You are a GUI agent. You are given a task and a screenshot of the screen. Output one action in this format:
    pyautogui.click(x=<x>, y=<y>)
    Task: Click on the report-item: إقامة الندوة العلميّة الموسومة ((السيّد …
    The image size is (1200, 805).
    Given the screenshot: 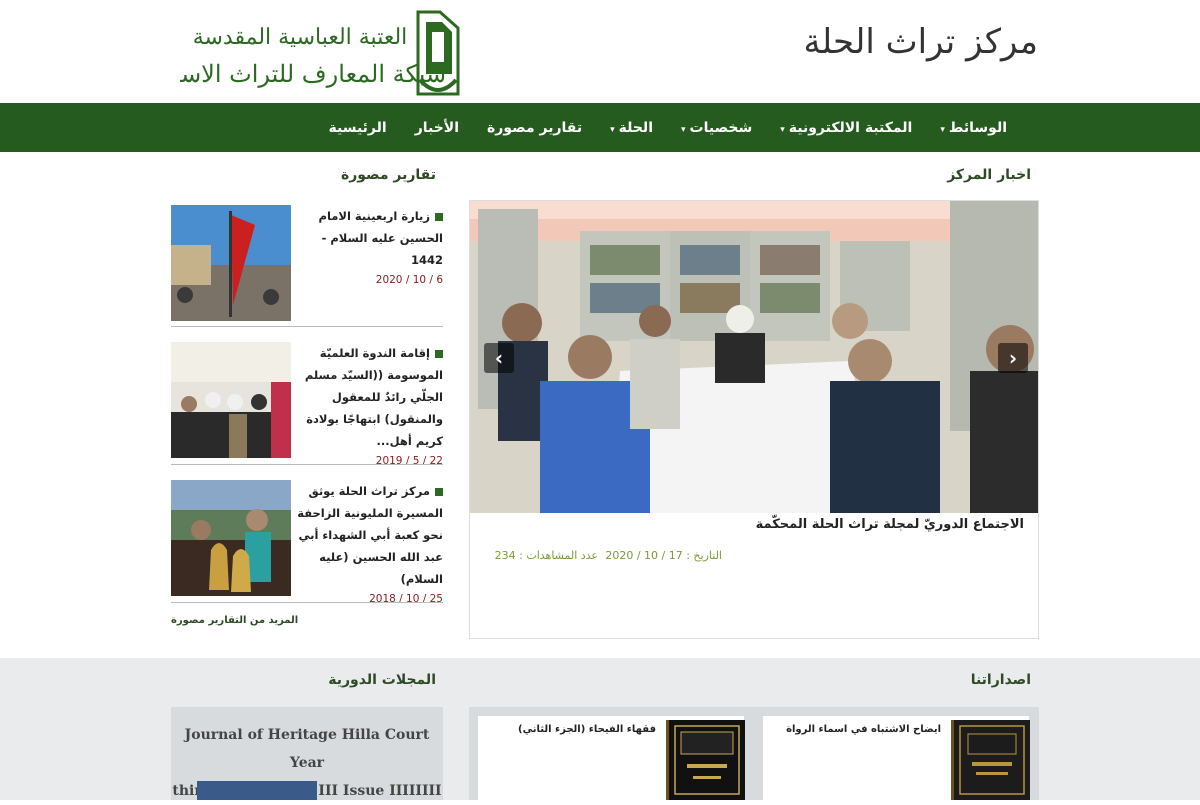 What is the action you would take?
    pyautogui.click(x=307, y=406)
    